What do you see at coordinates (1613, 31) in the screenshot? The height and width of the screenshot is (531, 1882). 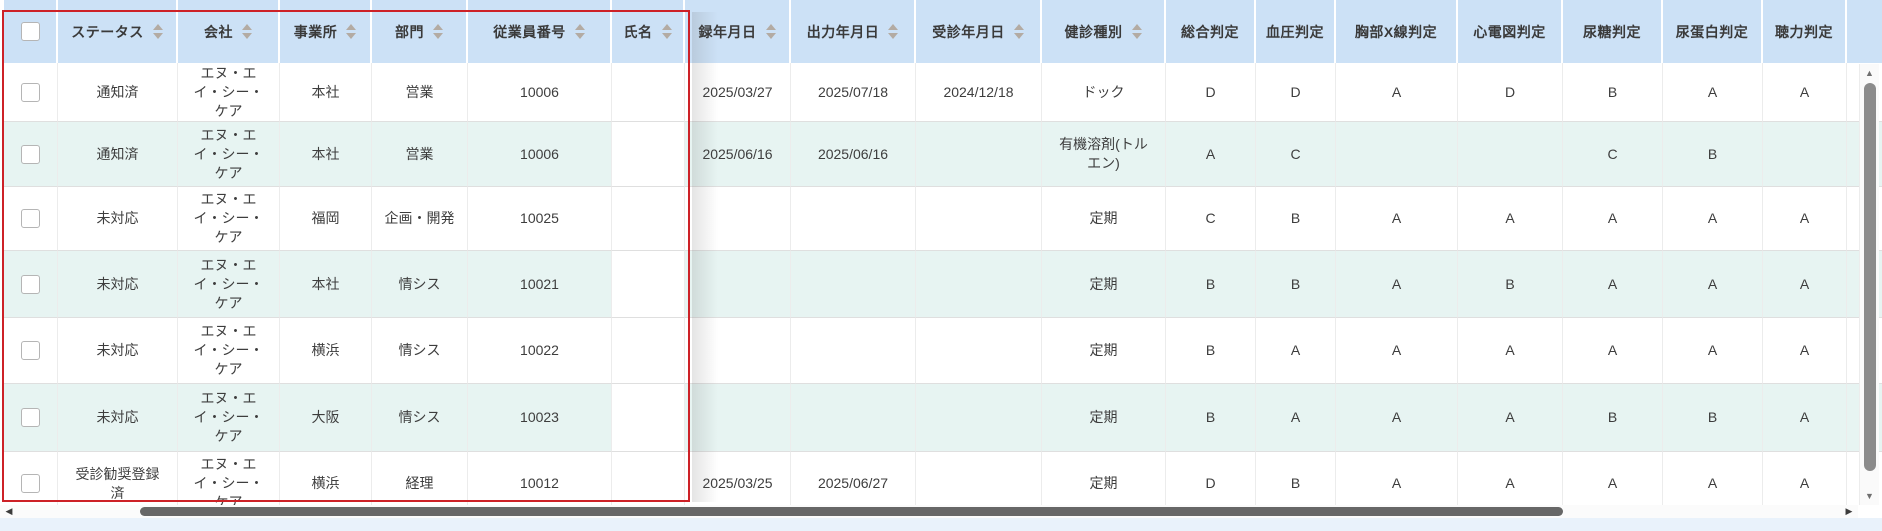 I see `column-header-urine_sugar: 尿糖判定` at bounding box center [1613, 31].